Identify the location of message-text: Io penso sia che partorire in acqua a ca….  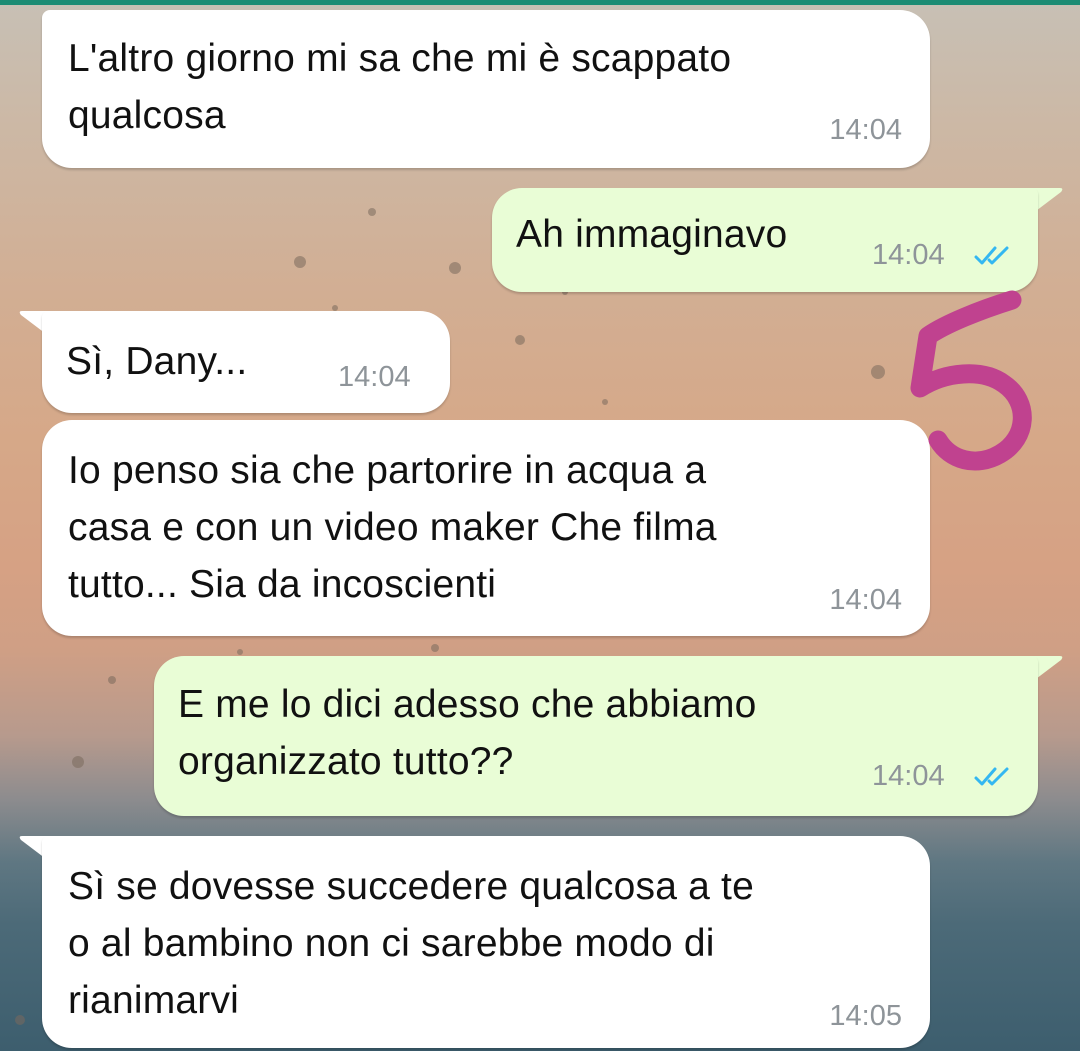
(392, 527).